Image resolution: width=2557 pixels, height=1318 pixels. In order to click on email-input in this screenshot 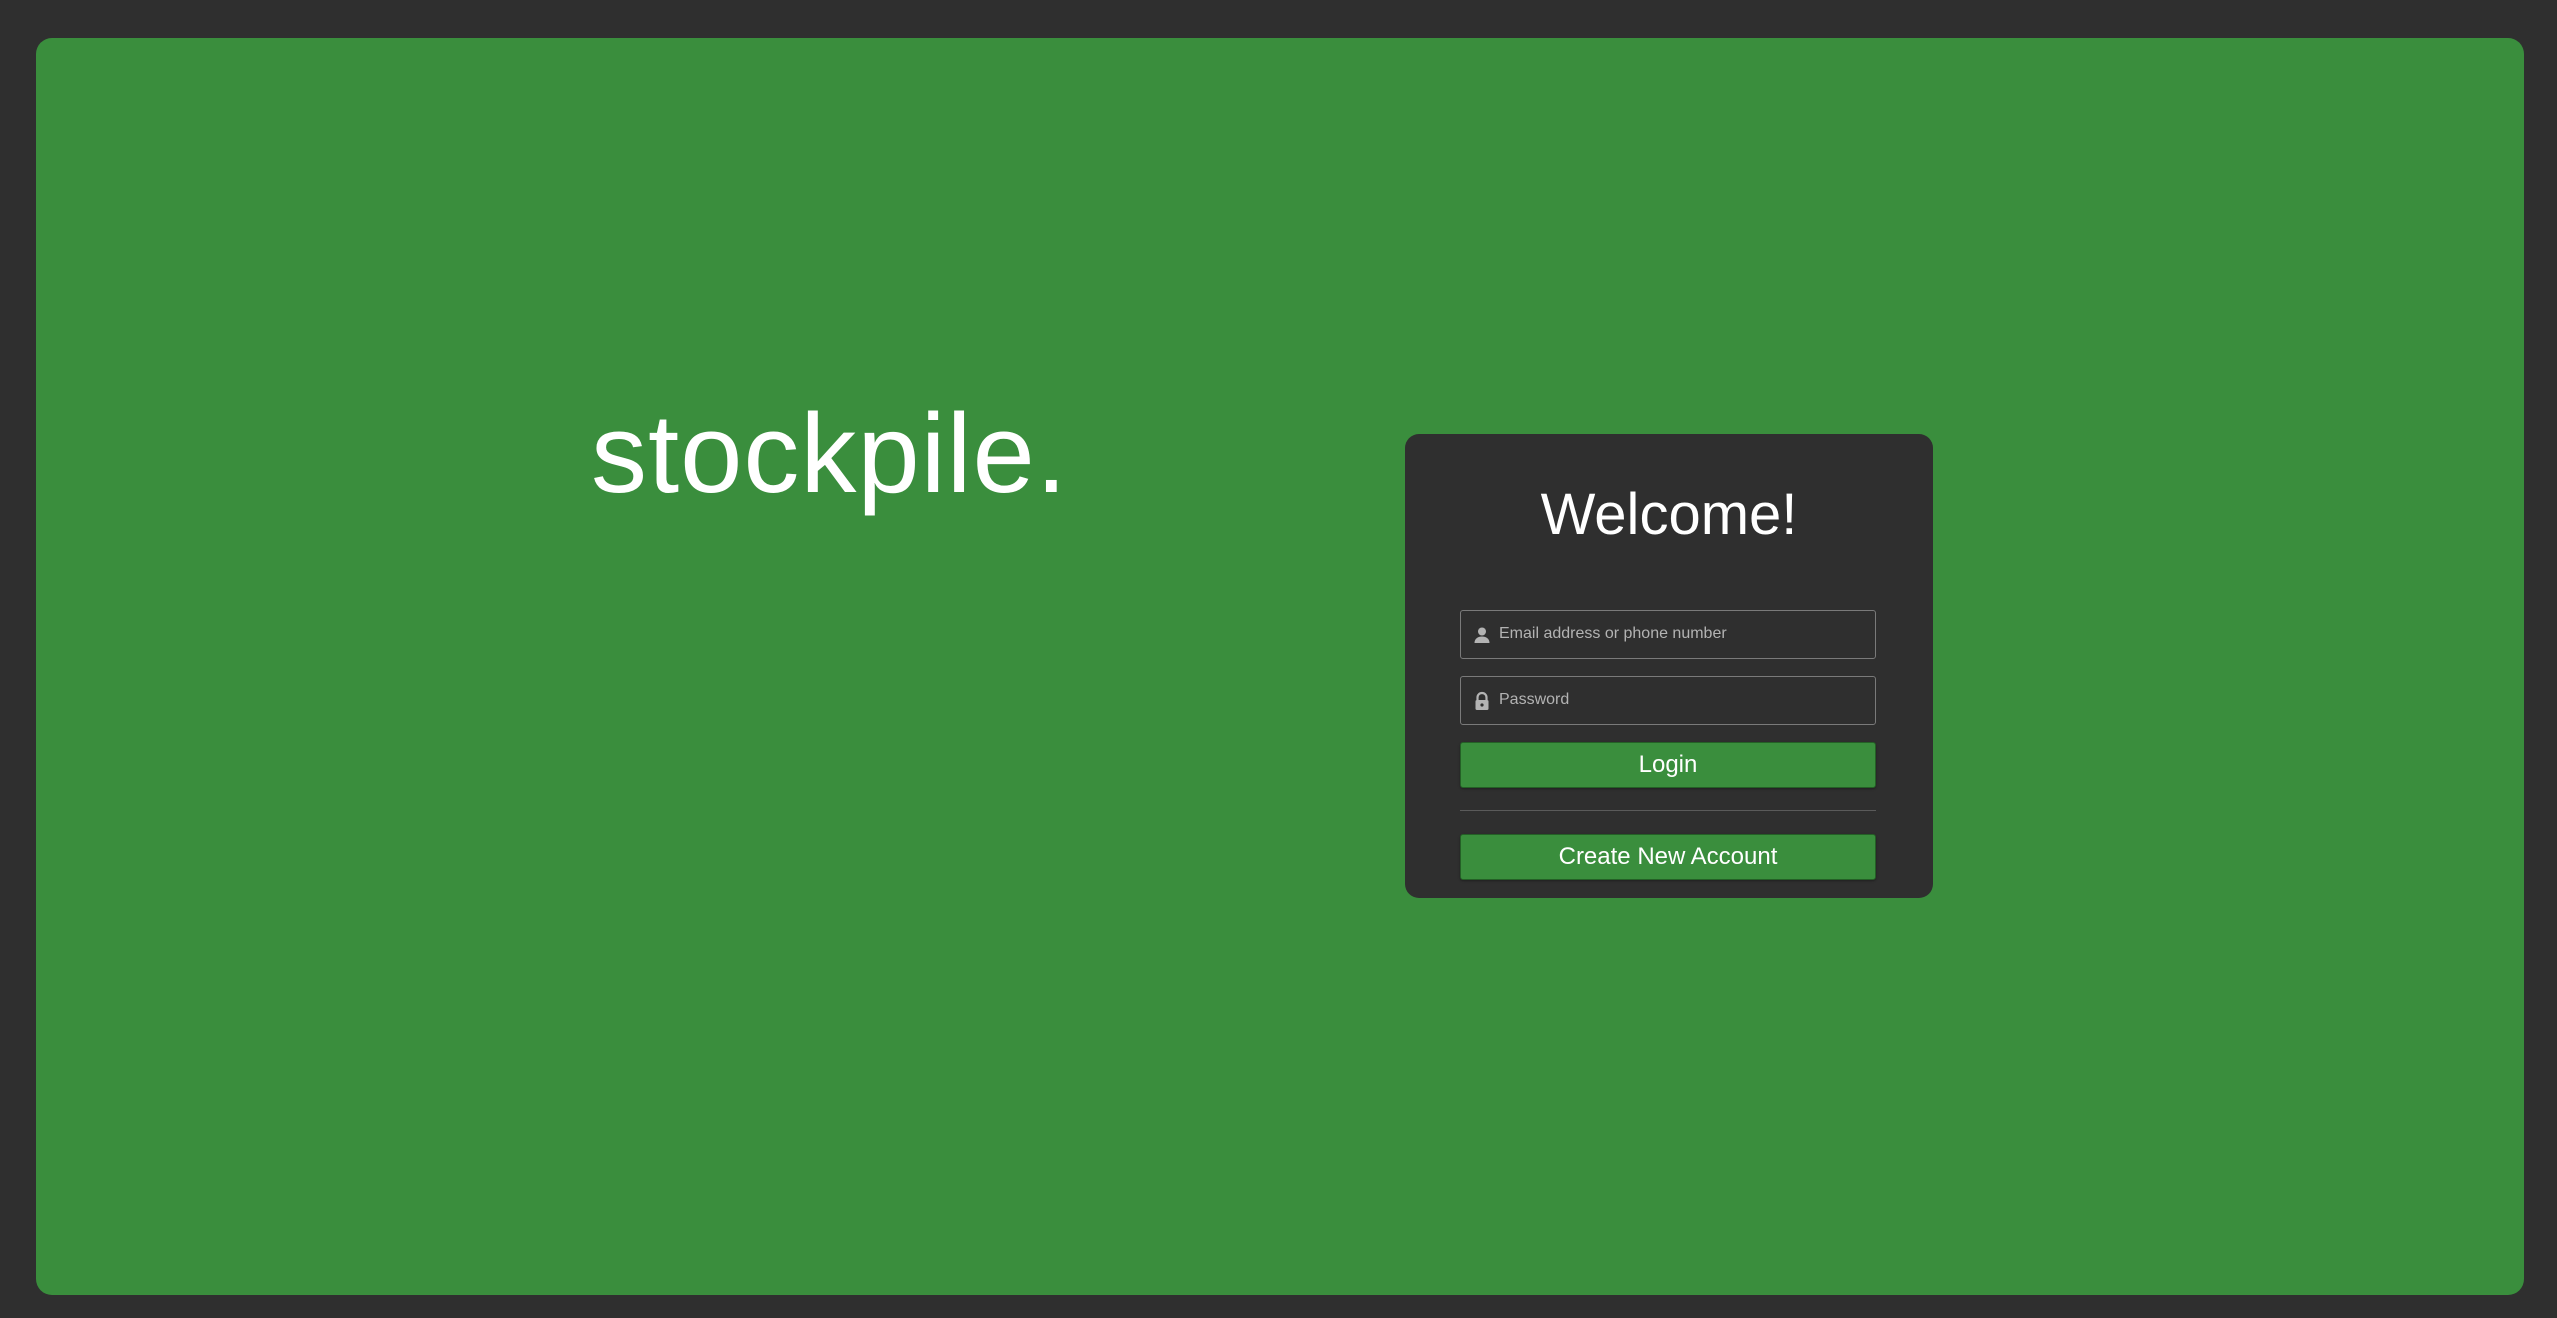, I will do `click(1683, 634)`.